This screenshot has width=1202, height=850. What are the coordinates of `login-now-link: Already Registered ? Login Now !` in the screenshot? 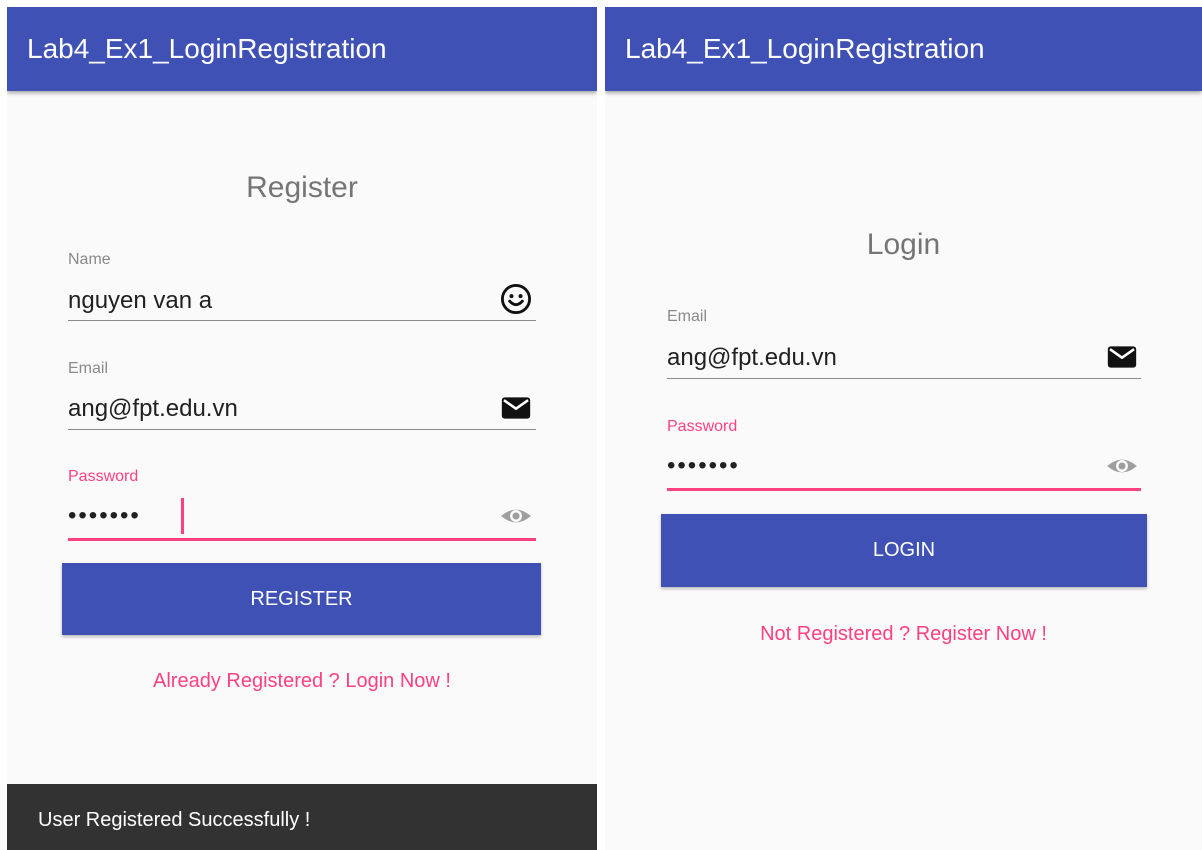 It's located at (302, 681).